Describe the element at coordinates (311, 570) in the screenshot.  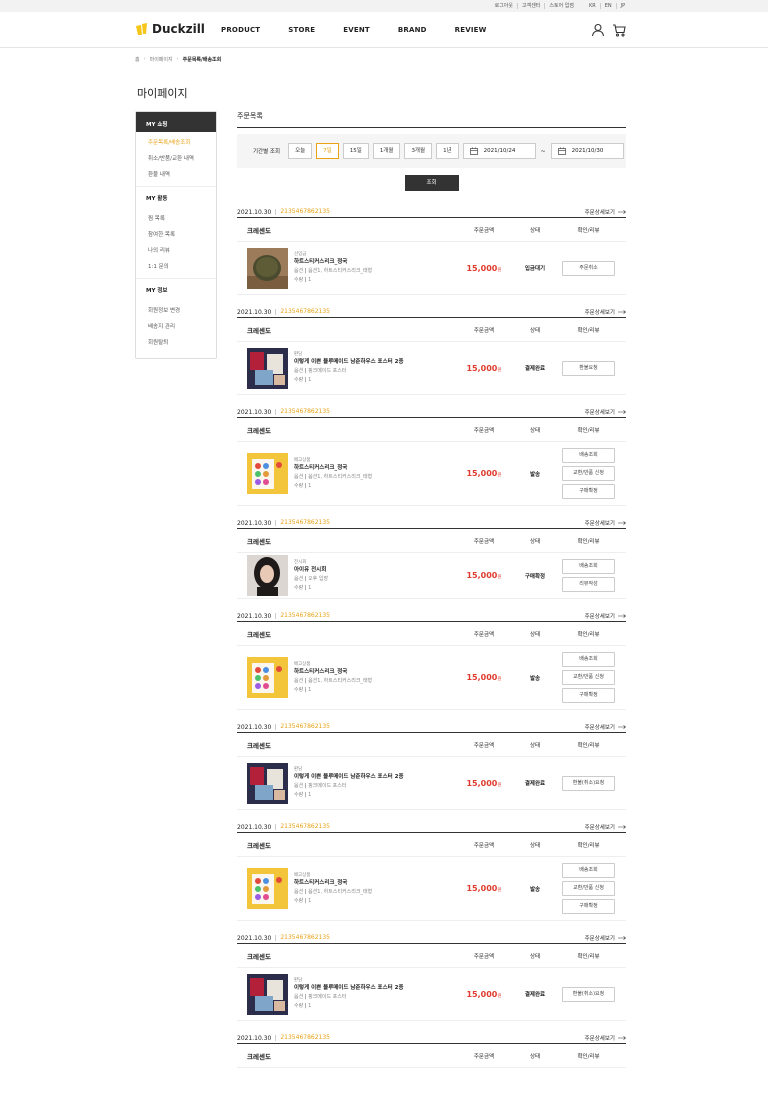
I see `product-name: 아이유 전시회` at that location.